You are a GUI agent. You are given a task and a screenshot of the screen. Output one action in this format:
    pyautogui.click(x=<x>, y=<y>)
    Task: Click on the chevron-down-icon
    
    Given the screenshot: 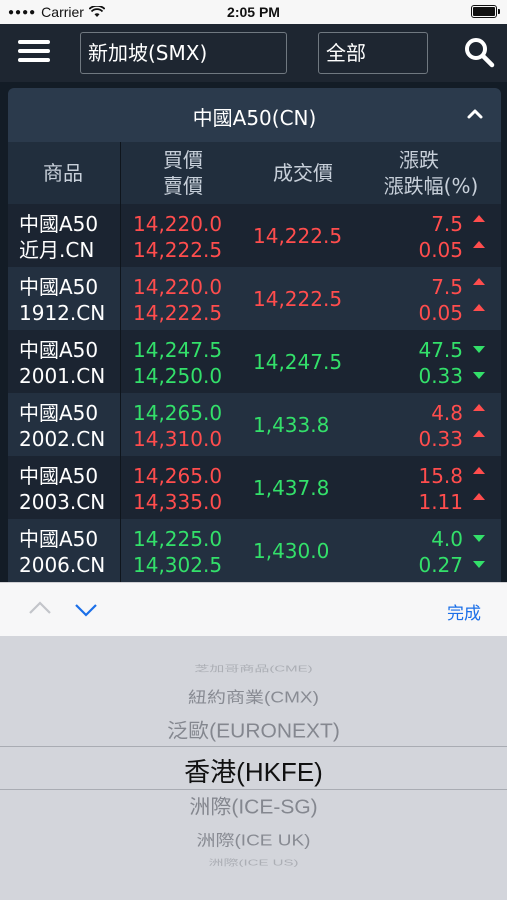 What is the action you would take?
    pyautogui.click(x=86, y=609)
    